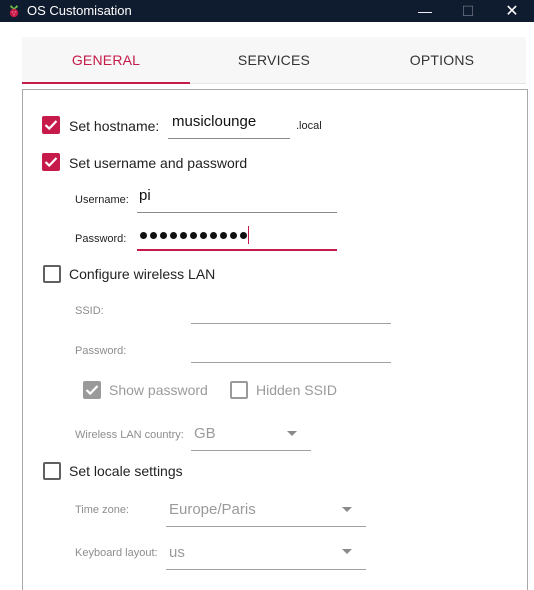 This screenshot has width=534, height=590. I want to click on timezone-label: Time zone:, so click(102, 510).